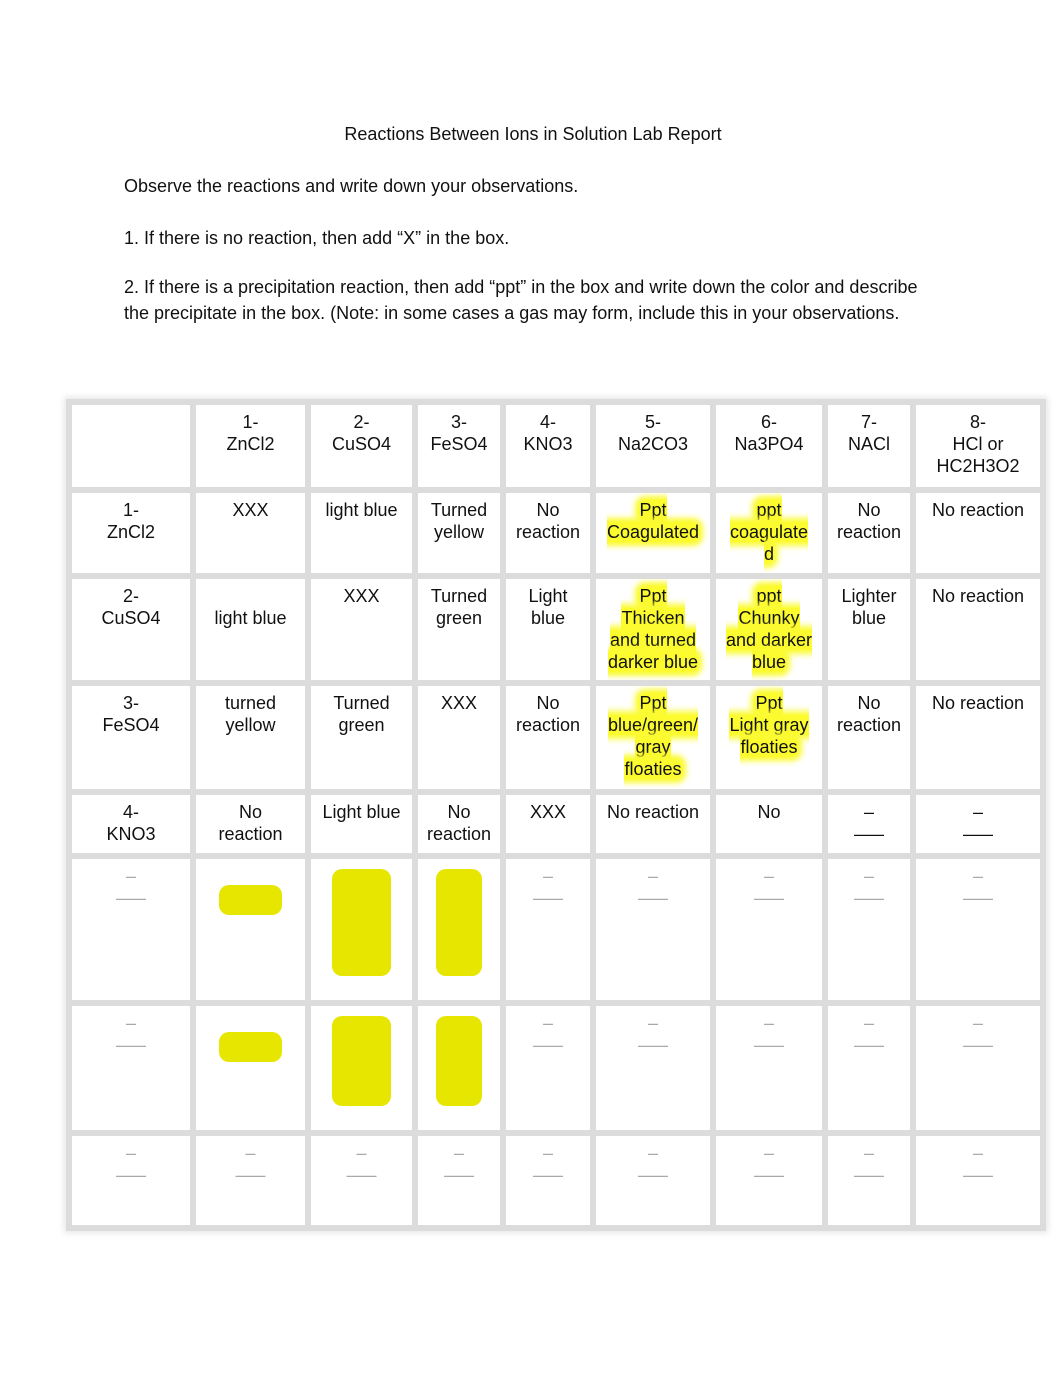  I want to click on cell-text: Turned green, so click(459, 607).